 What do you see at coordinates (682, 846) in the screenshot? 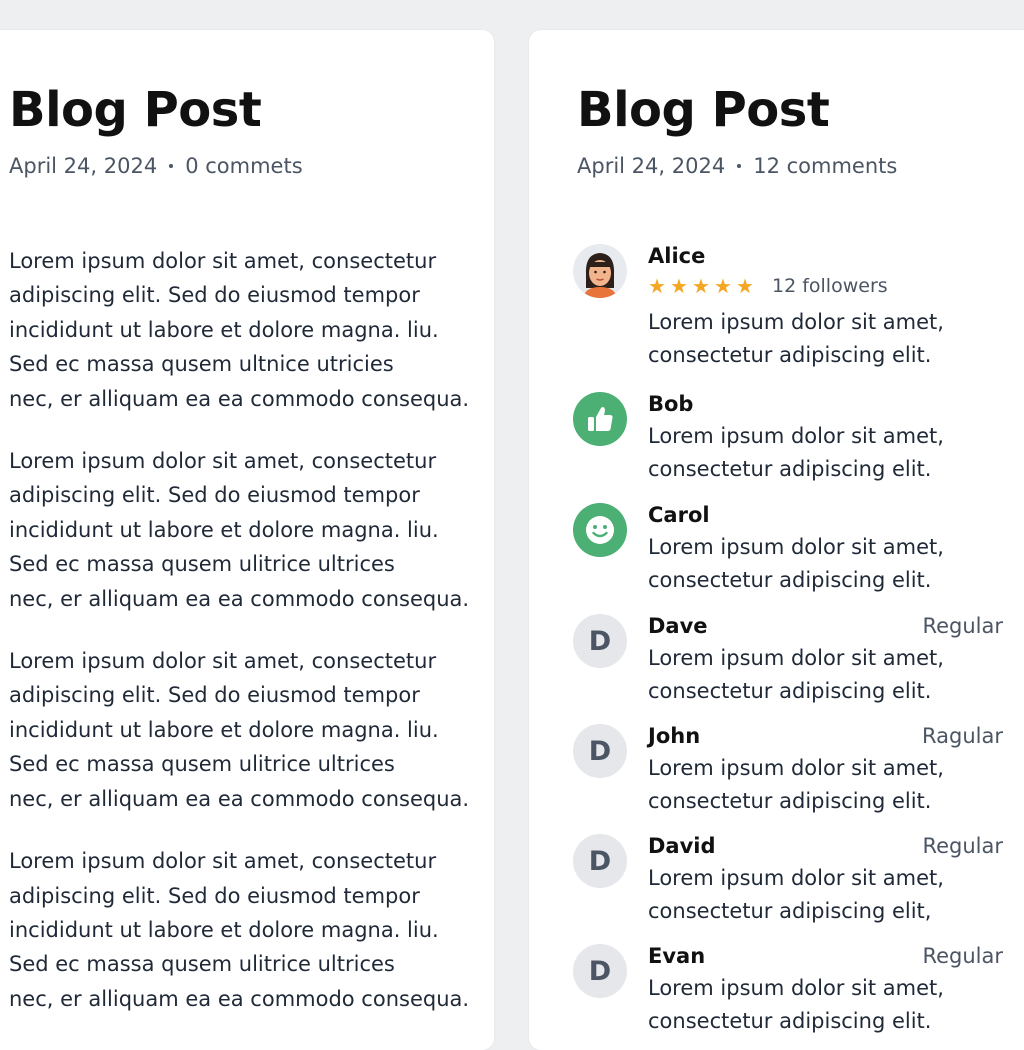
I see `commenter-name: David` at bounding box center [682, 846].